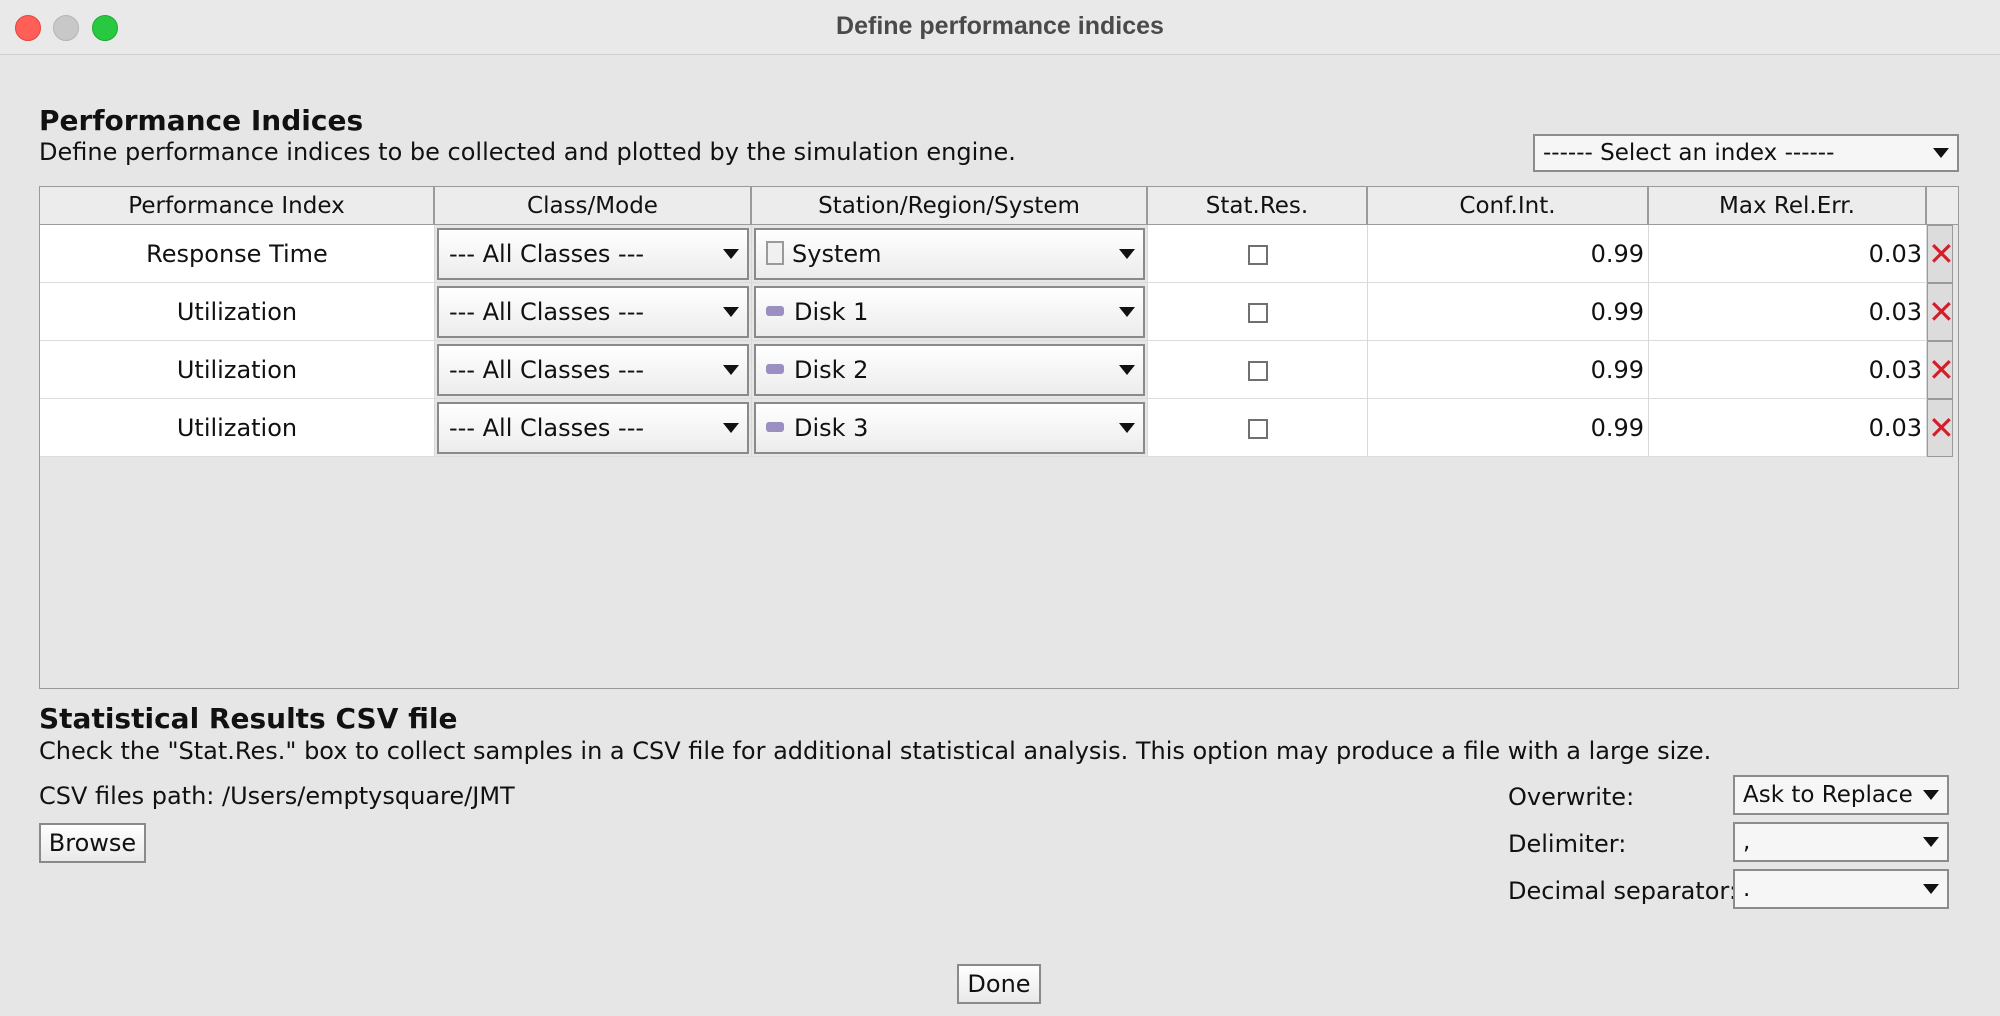 This screenshot has width=2000, height=1016. I want to click on station-dropdown: Disk 3, so click(949, 428).